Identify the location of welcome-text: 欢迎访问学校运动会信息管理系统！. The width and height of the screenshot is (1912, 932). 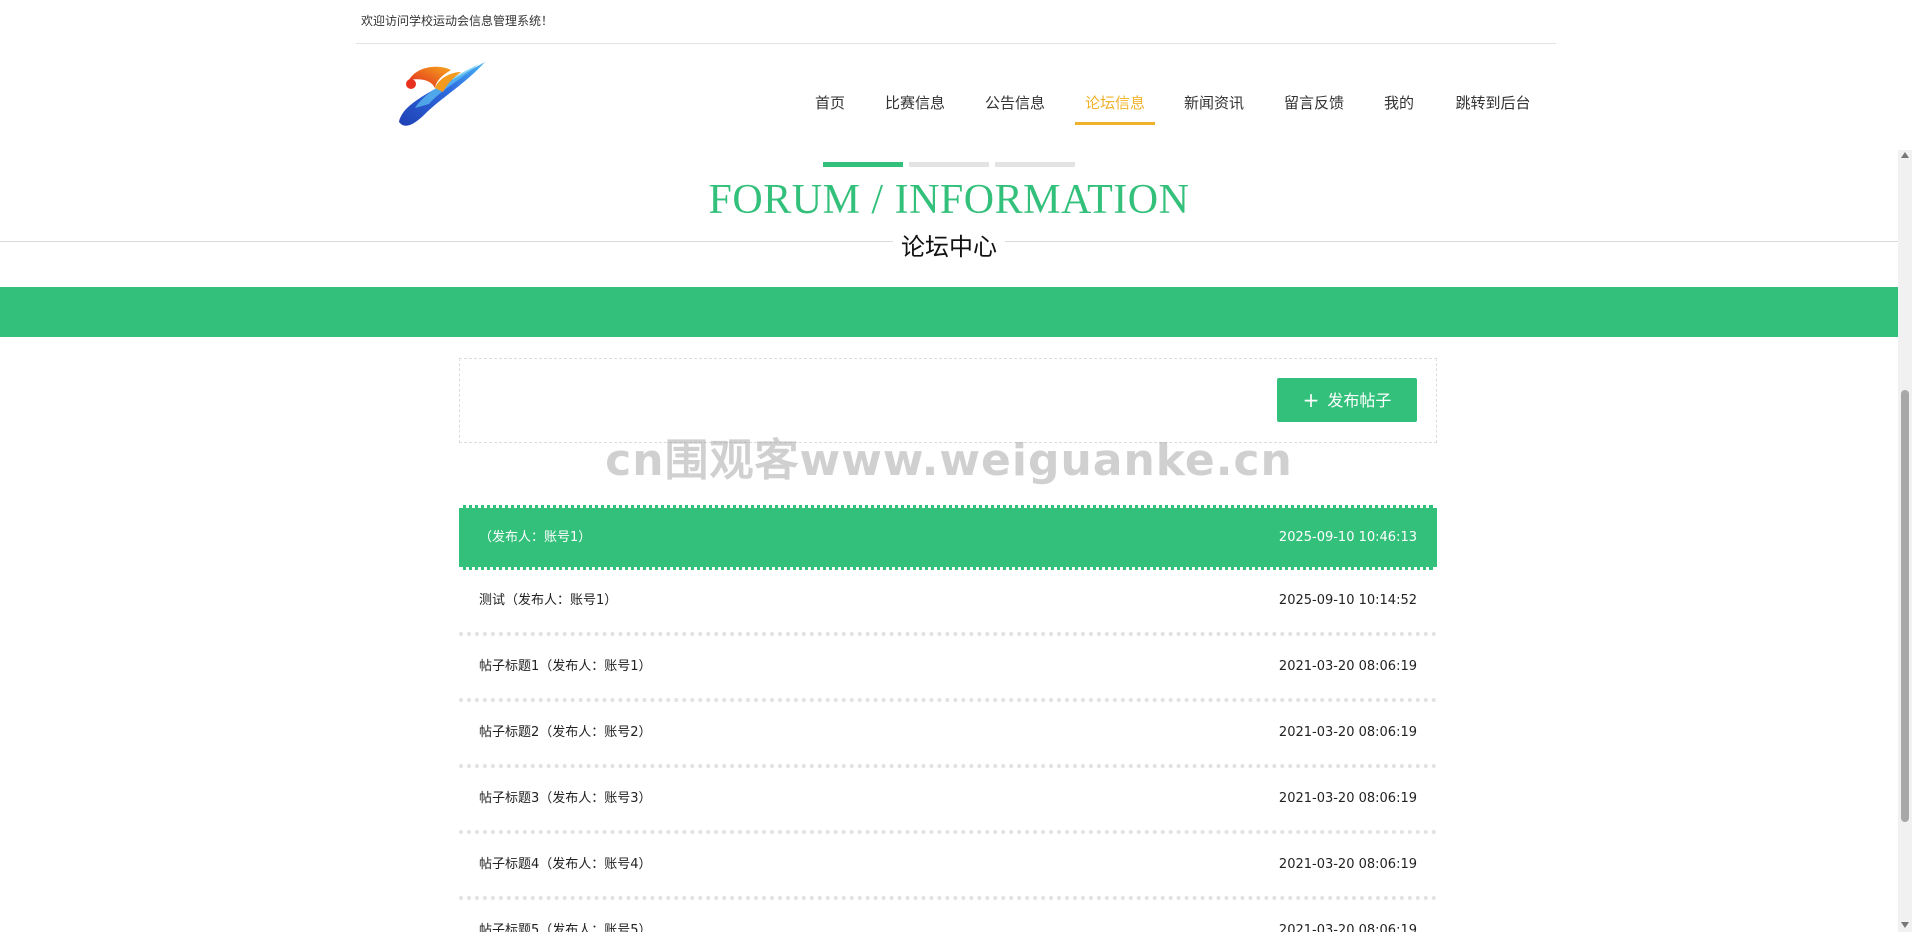
(457, 21).